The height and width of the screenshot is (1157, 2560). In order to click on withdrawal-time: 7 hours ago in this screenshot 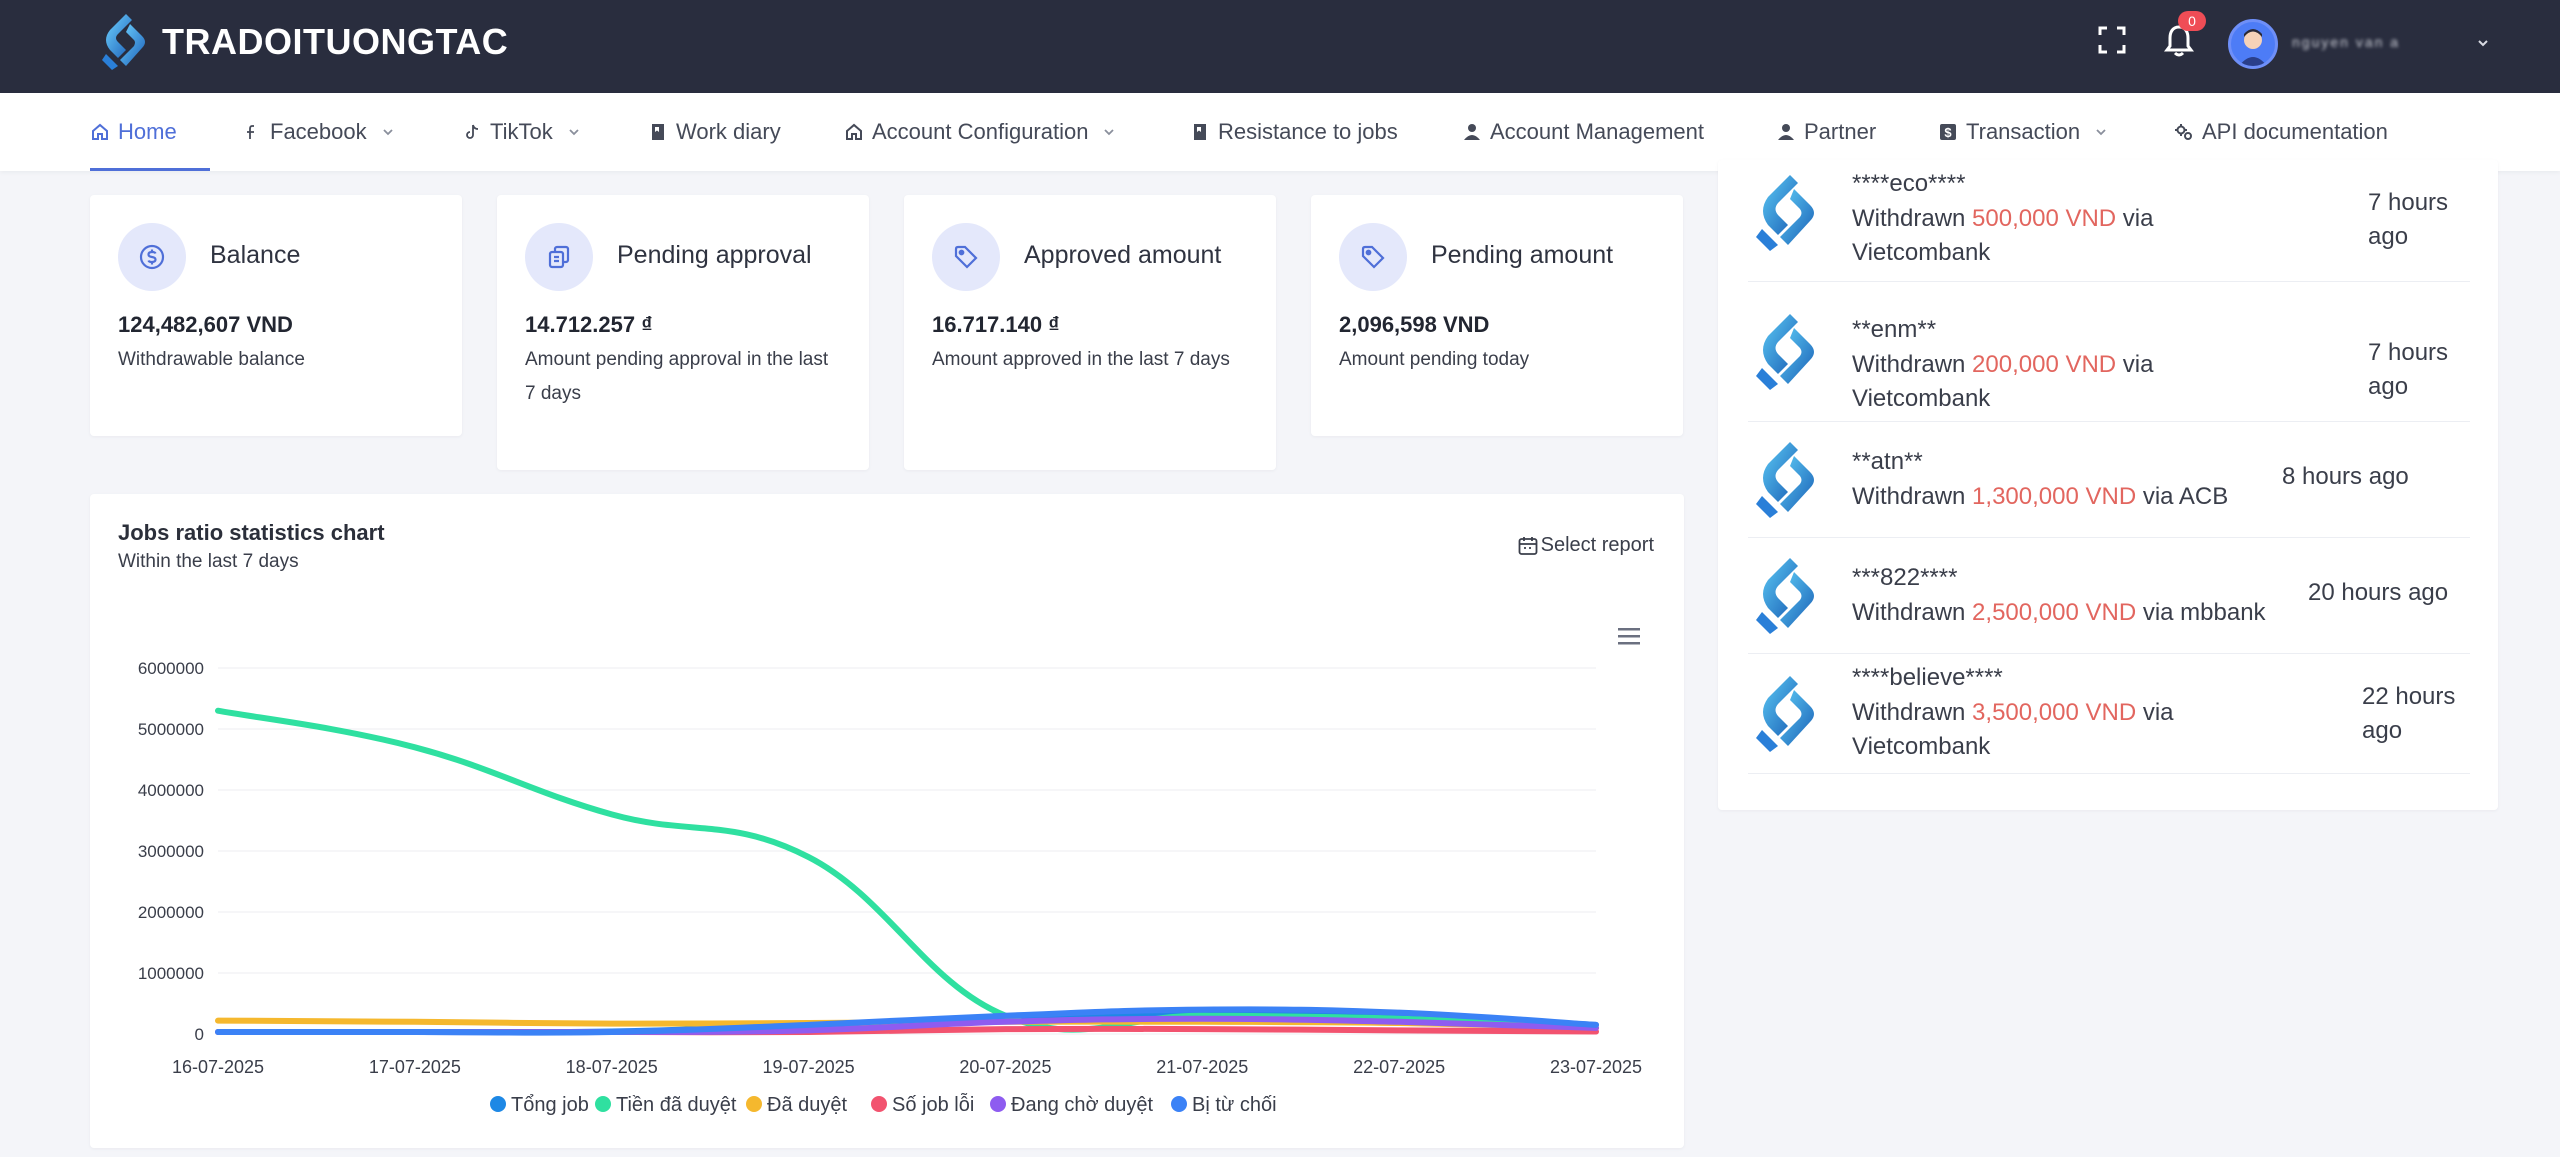, I will do `click(2408, 369)`.